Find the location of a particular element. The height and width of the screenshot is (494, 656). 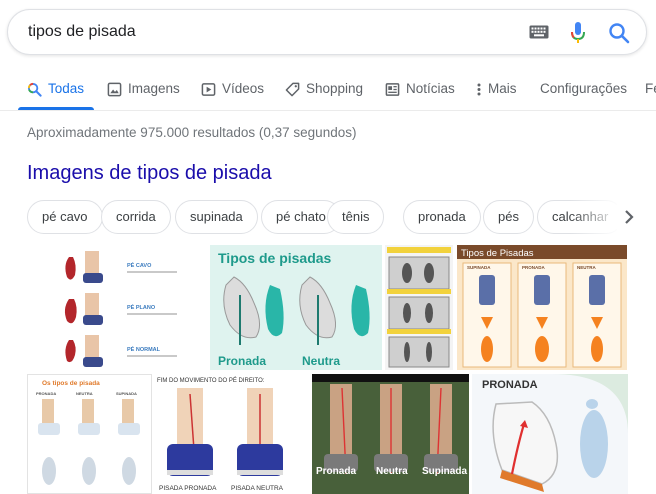

chip: tênis is located at coordinates (356, 217).